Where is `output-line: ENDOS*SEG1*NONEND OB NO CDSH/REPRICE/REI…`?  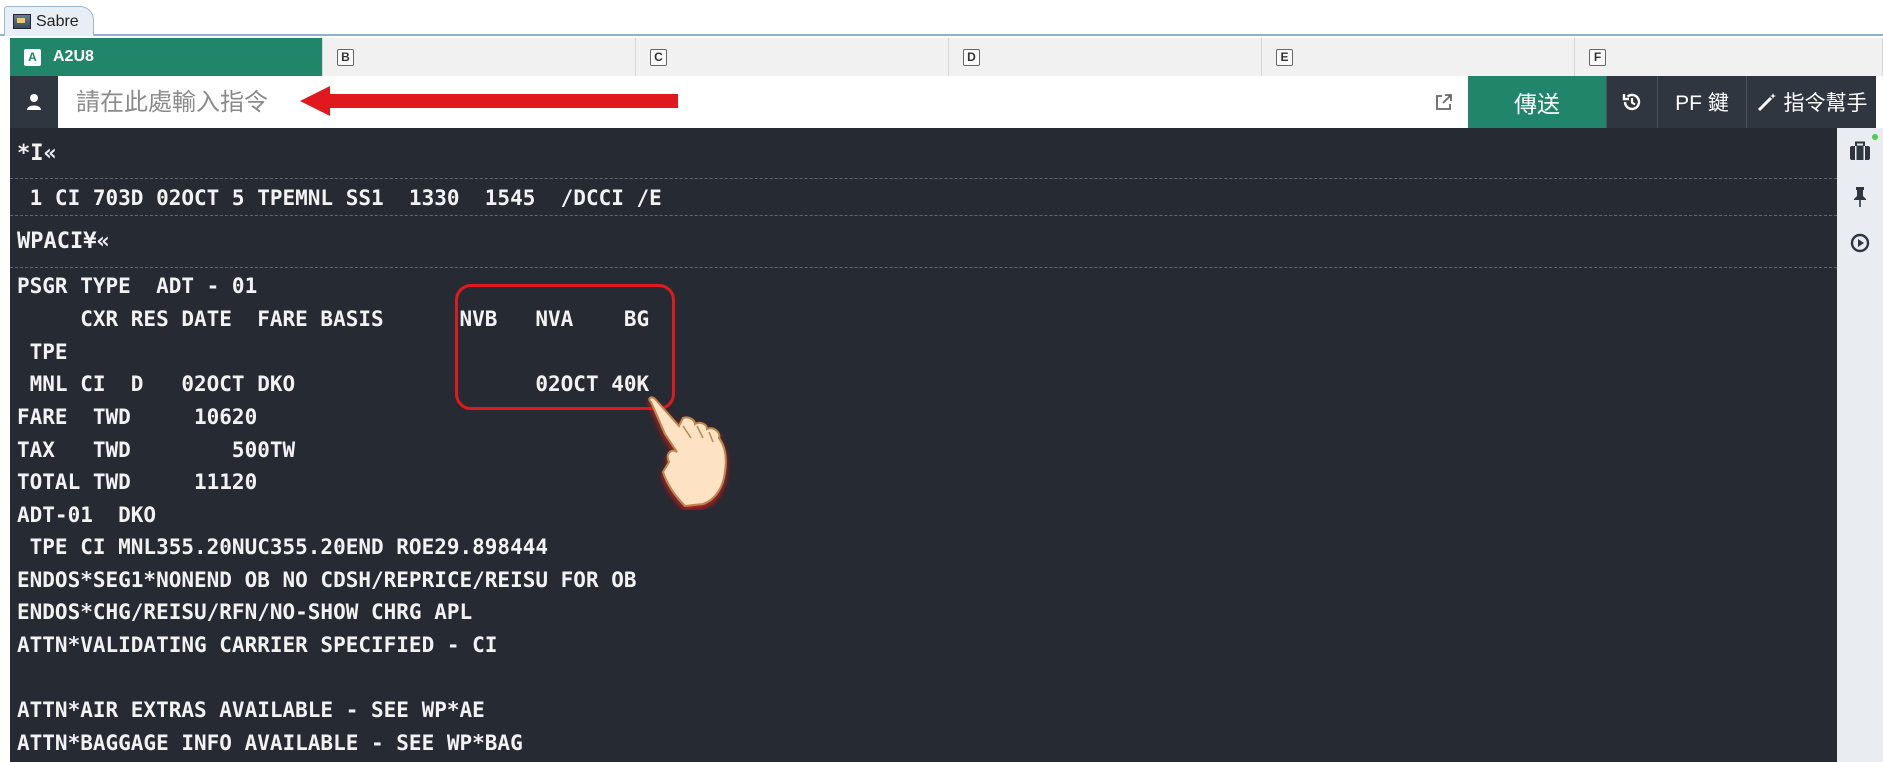
output-line: ENDOS*SEG1*NONEND OB NO CDSH/REPRICE/REI… is located at coordinates (327, 580).